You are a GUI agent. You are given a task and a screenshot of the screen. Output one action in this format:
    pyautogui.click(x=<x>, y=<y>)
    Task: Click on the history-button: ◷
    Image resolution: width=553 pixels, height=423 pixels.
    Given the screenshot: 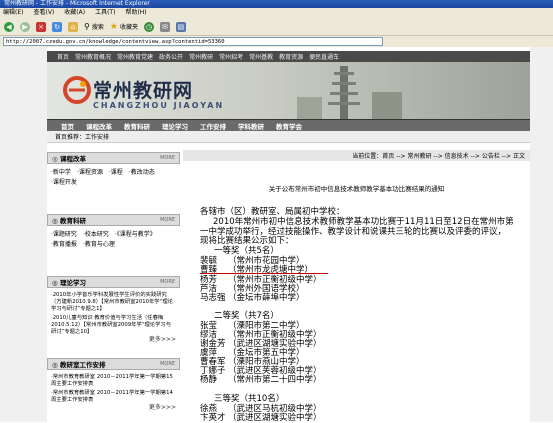 What is the action you would take?
    pyautogui.click(x=148, y=26)
    